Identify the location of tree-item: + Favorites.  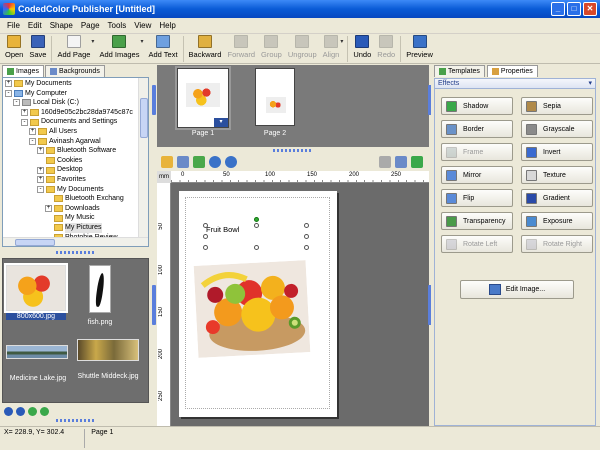
(75, 180).